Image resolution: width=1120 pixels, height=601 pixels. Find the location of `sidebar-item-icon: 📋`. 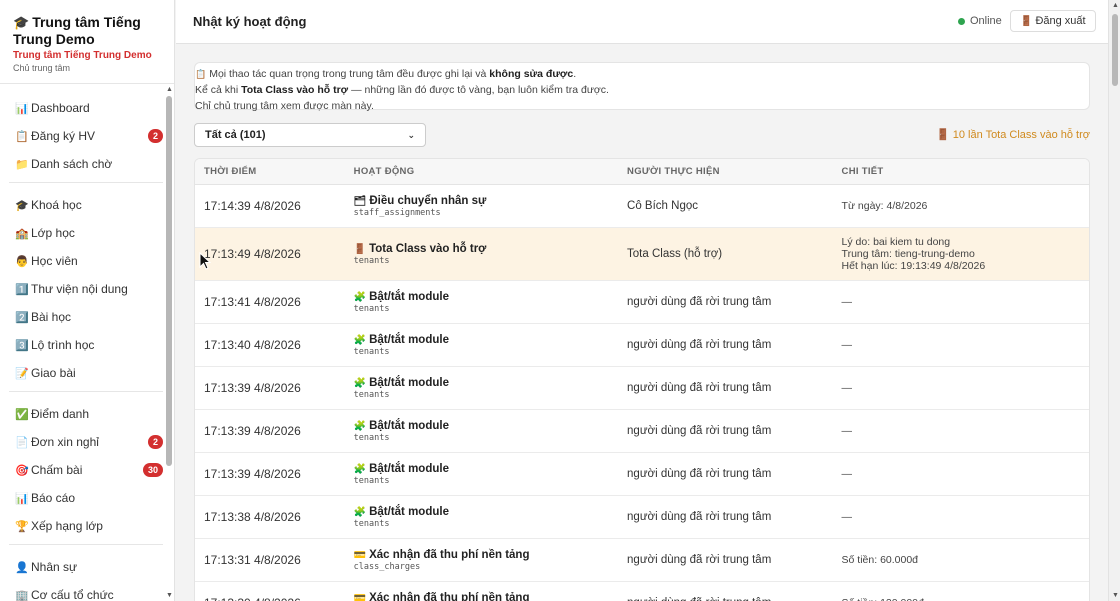

sidebar-item-icon: 📋 is located at coordinates (22, 136).